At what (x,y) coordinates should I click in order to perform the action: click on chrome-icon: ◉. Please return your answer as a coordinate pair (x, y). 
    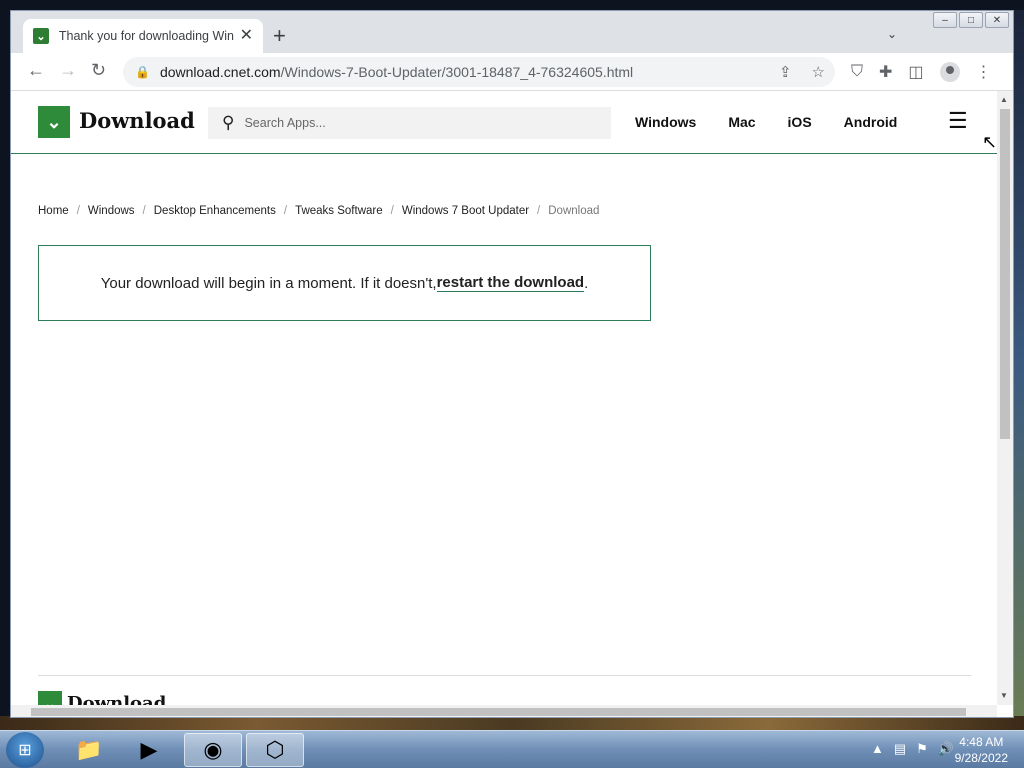
    Looking at the image, I should click on (213, 750).